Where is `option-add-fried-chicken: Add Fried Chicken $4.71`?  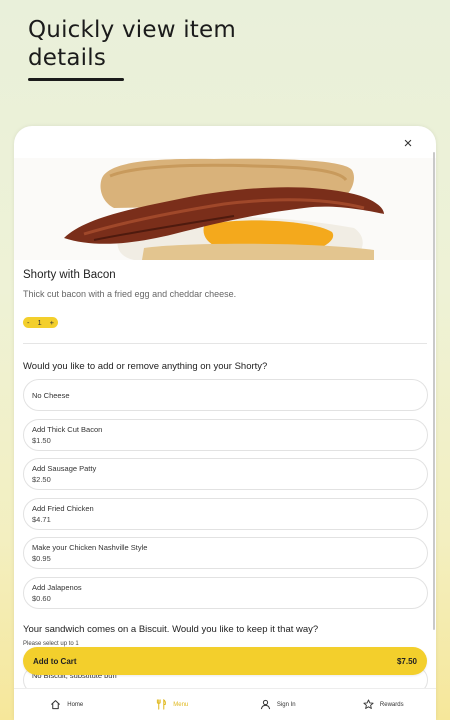
option-add-fried-chicken: Add Fried Chicken $4.71 is located at coordinates (225, 513).